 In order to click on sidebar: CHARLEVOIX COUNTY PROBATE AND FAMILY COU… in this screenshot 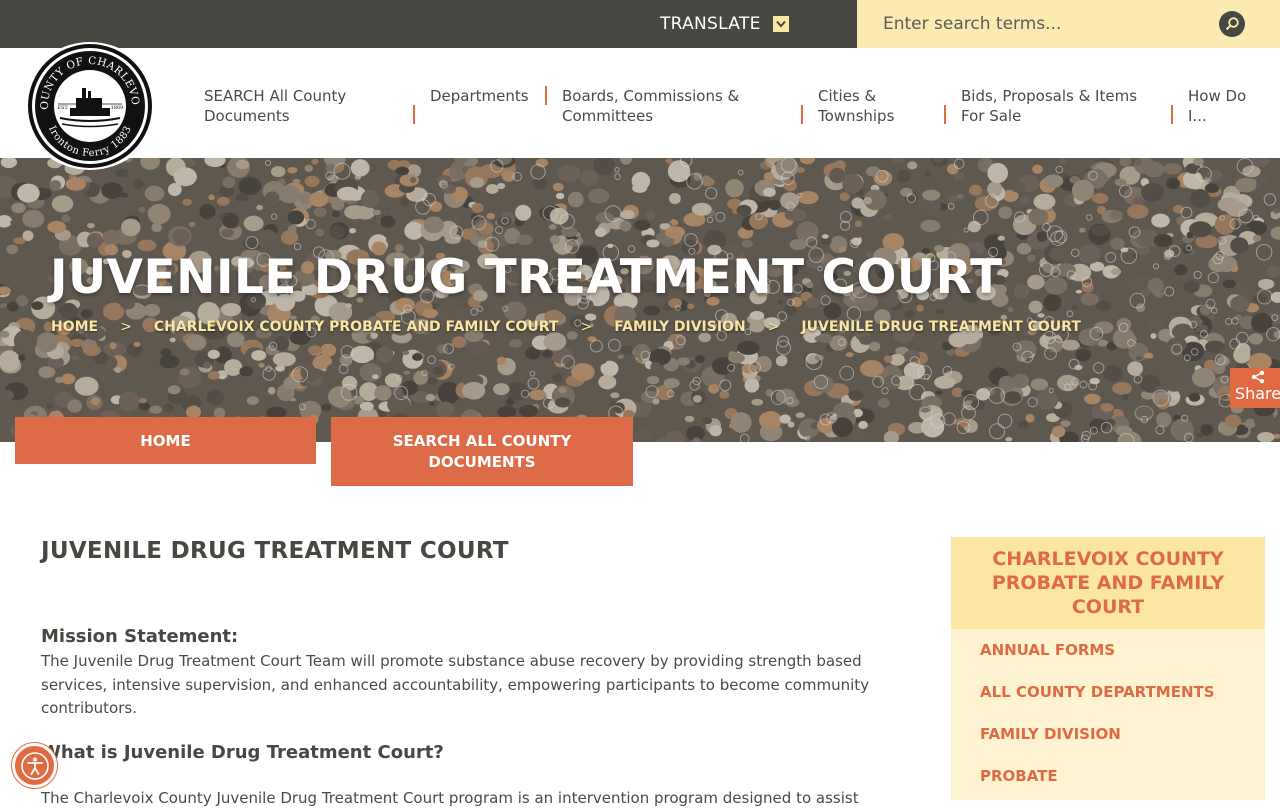, I will do `click(1108, 668)`.